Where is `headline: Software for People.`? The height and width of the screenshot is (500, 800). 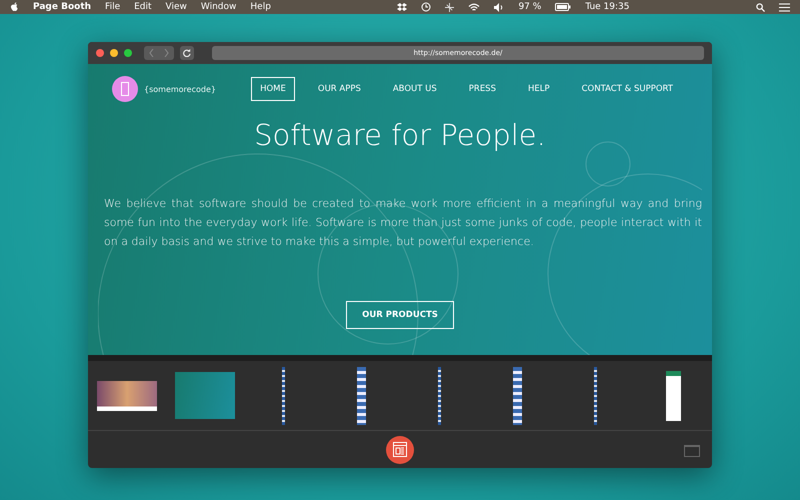 headline: Software for People. is located at coordinates (400, 135).